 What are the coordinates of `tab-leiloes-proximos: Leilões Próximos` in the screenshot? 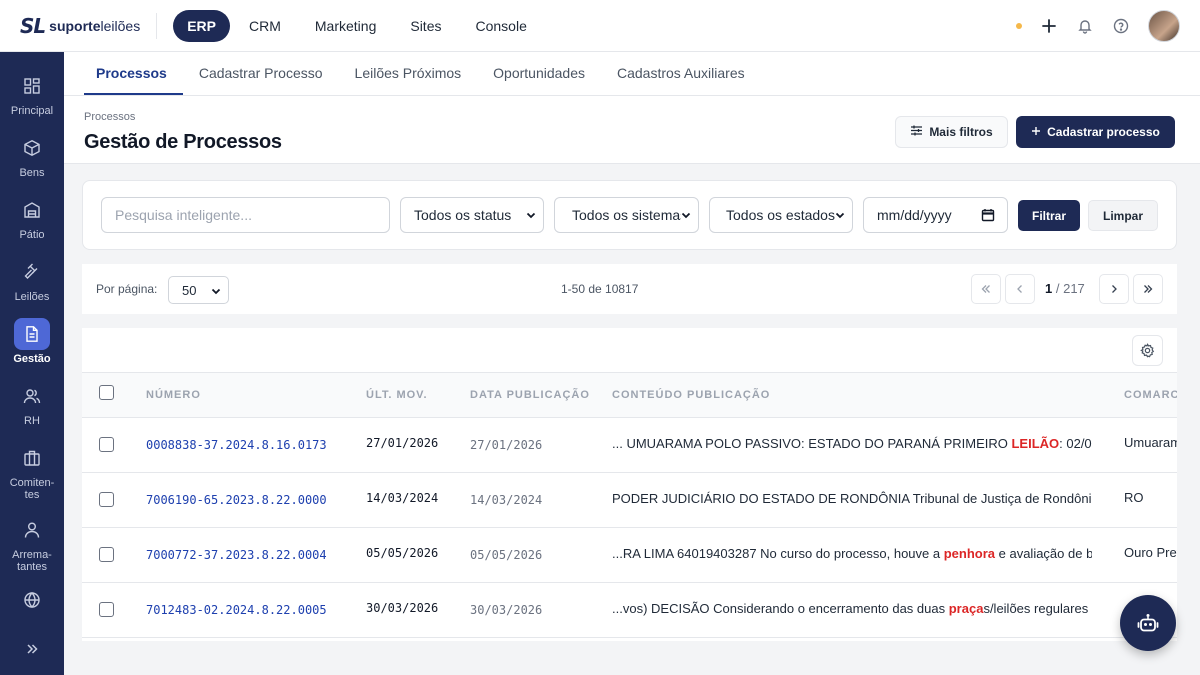 It's located at (408, 73).